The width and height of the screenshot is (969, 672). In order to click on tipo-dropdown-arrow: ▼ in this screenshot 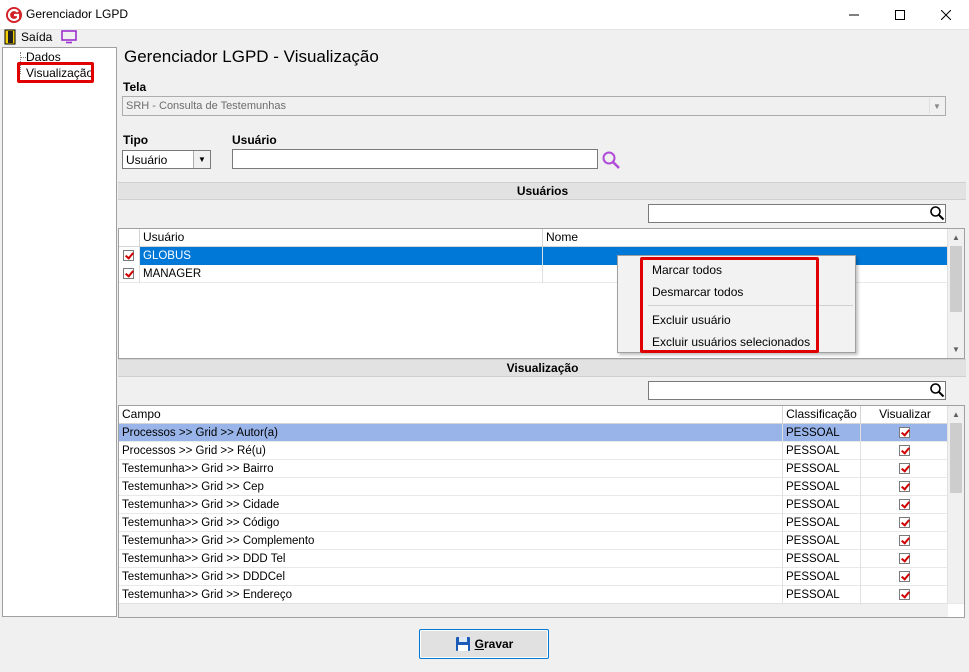, I will do `click(201, 159)`.